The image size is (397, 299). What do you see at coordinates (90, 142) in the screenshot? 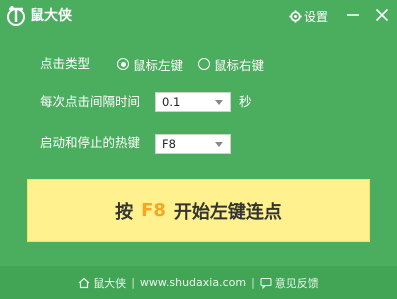
I see `hotkey-label: 启动和停止的热键` at bounding box center [90, 142].